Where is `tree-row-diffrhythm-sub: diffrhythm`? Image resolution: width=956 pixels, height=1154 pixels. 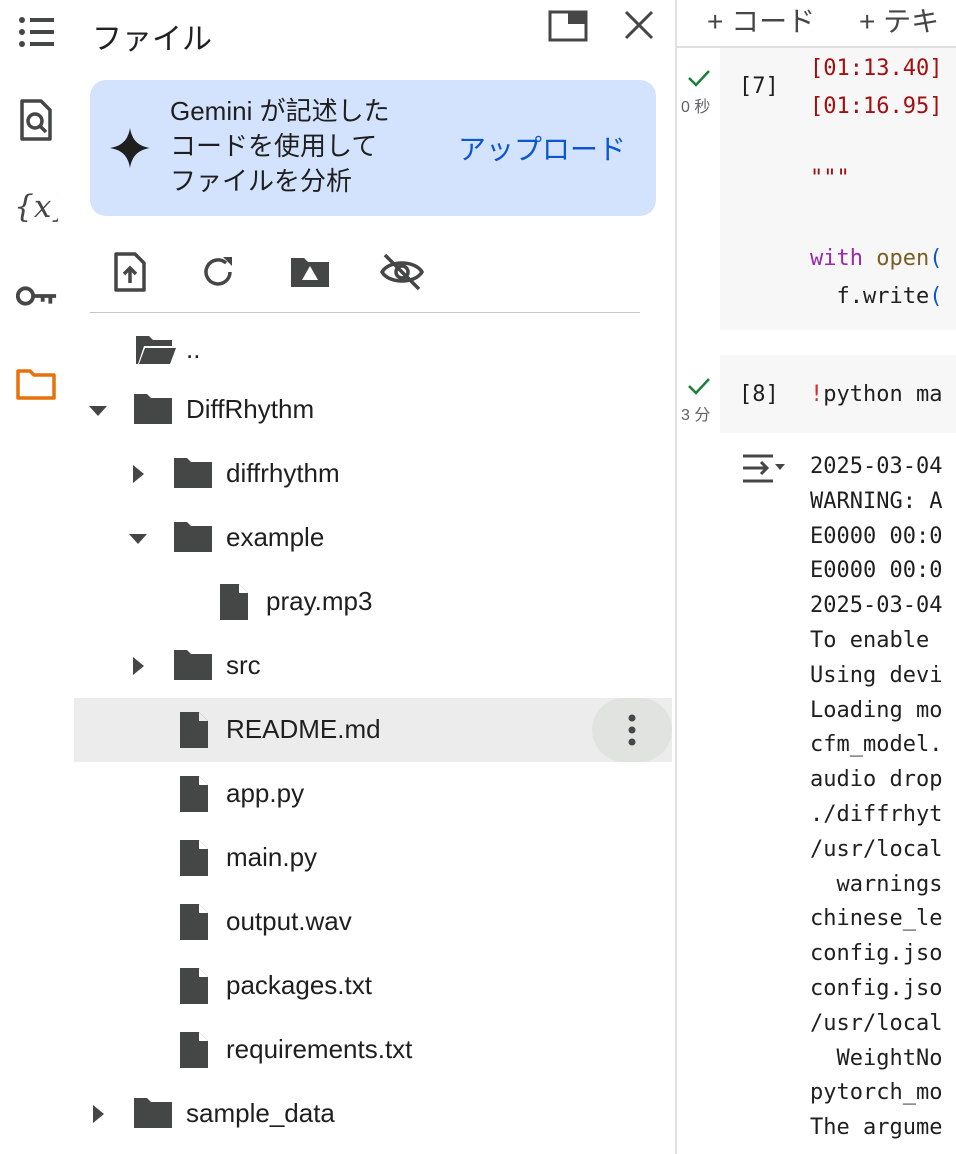 tree-row-diffrhythm-sub: diffrhythm is located at coordinates (373, 474).